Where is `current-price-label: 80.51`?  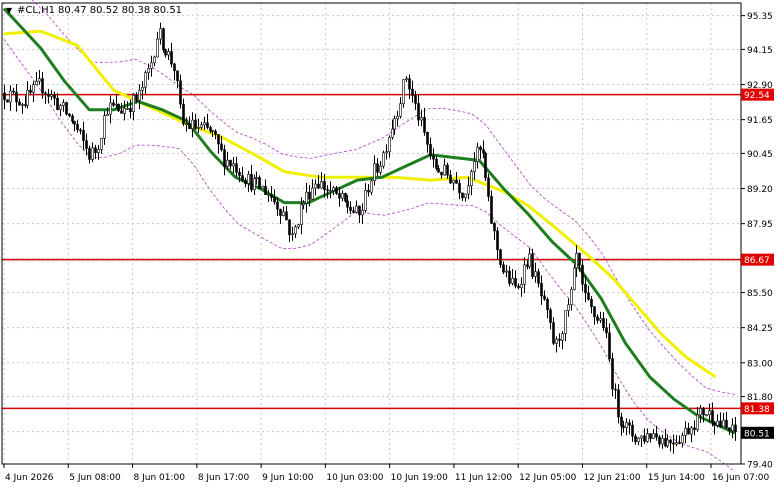
current-price-label: 80.51 is located at coordinates (757, 434).